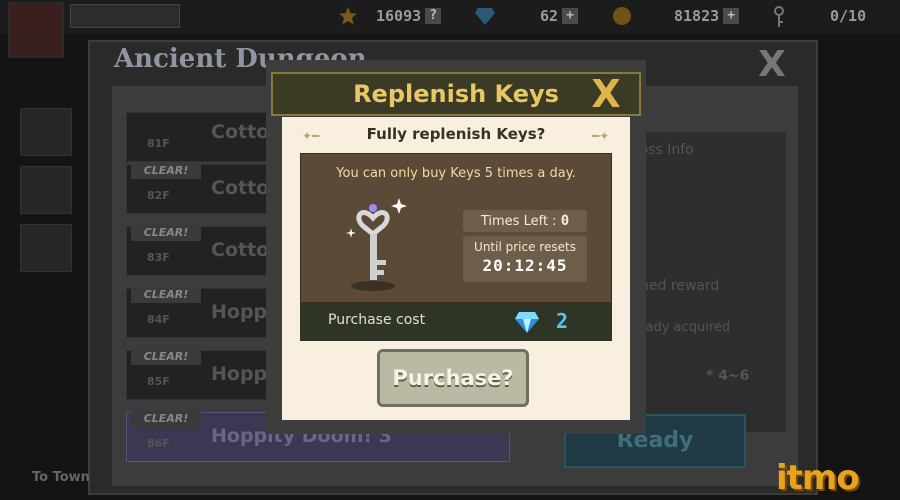 The image size is (900, 500). I want to click on add-gold-button: +, so click(731, 16).